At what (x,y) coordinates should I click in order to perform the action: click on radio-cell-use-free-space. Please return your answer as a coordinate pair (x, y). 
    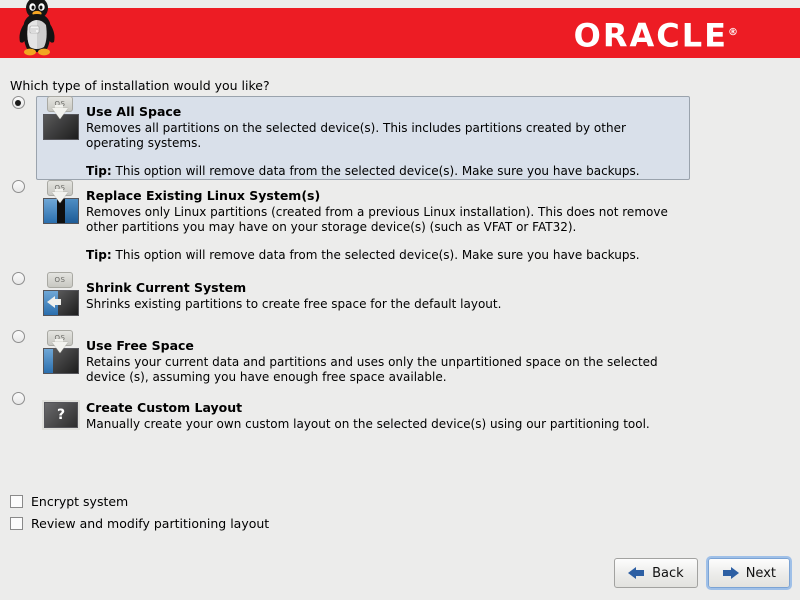
    Looking at the image, I should click on (18, 336).